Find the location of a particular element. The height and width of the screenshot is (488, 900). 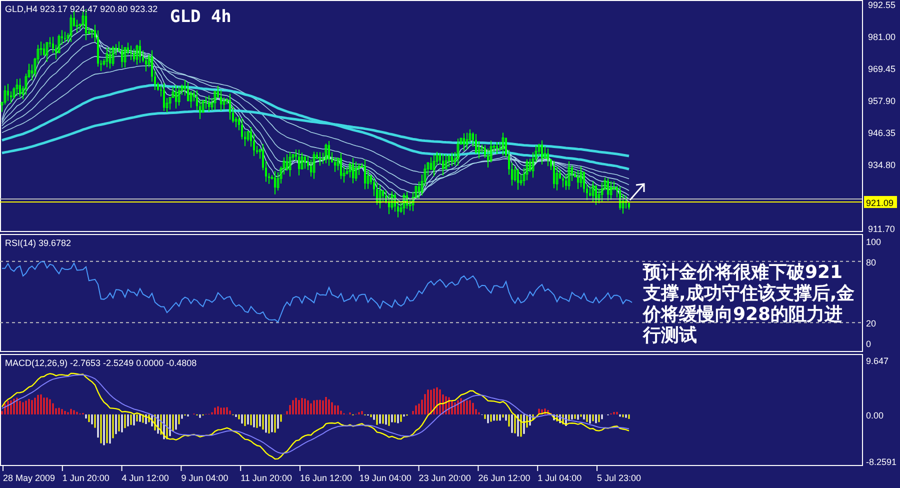

price-axis-label: 992.55 is located at coordinates (882, 5).